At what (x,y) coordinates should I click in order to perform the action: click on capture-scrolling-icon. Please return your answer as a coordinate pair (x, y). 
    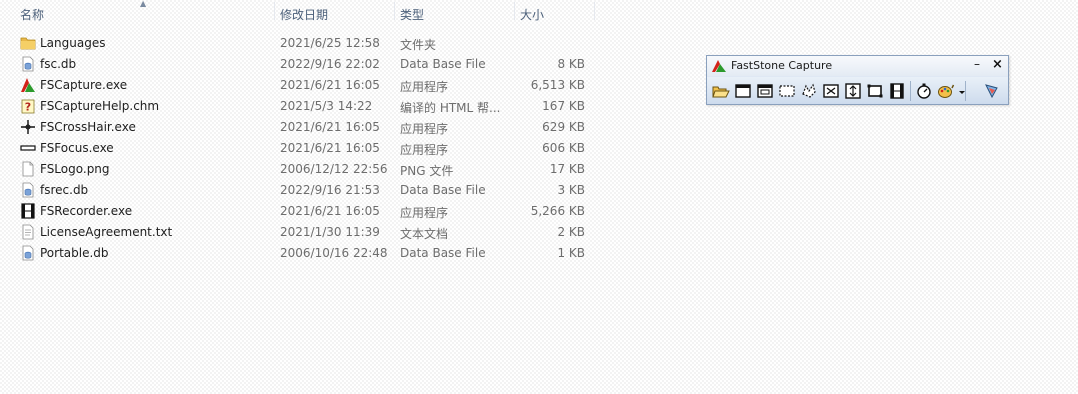
    Looking at the image, I should click on (853, 91).